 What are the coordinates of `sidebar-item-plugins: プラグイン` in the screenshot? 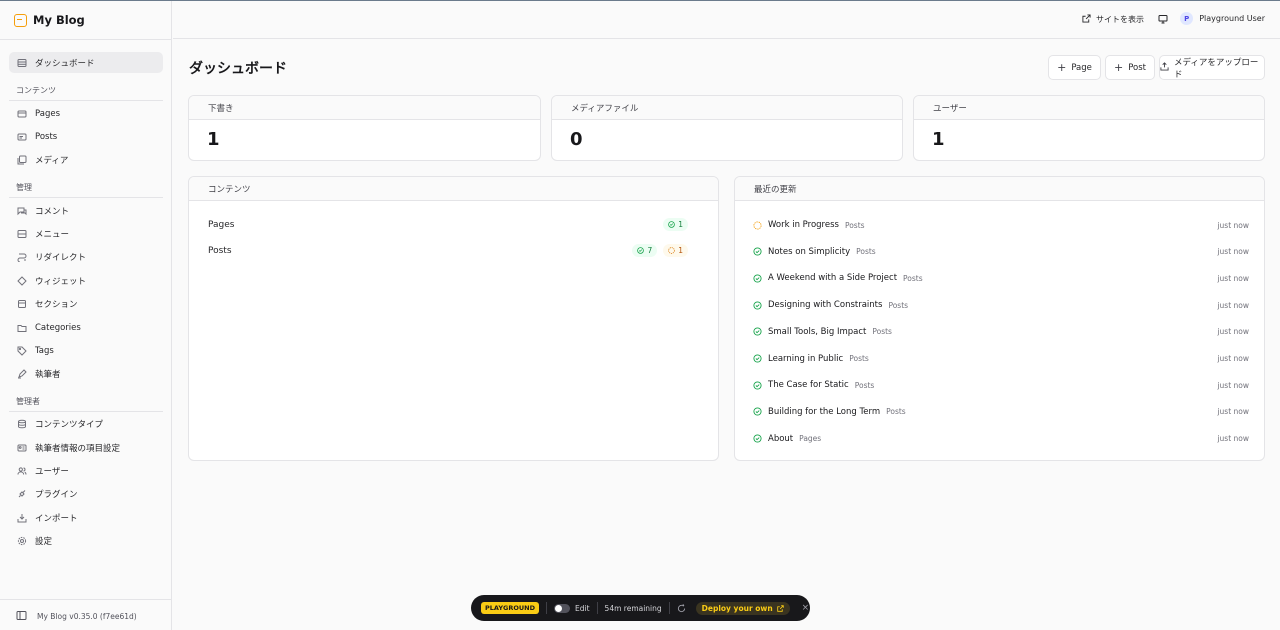 It's located at (86, 493).